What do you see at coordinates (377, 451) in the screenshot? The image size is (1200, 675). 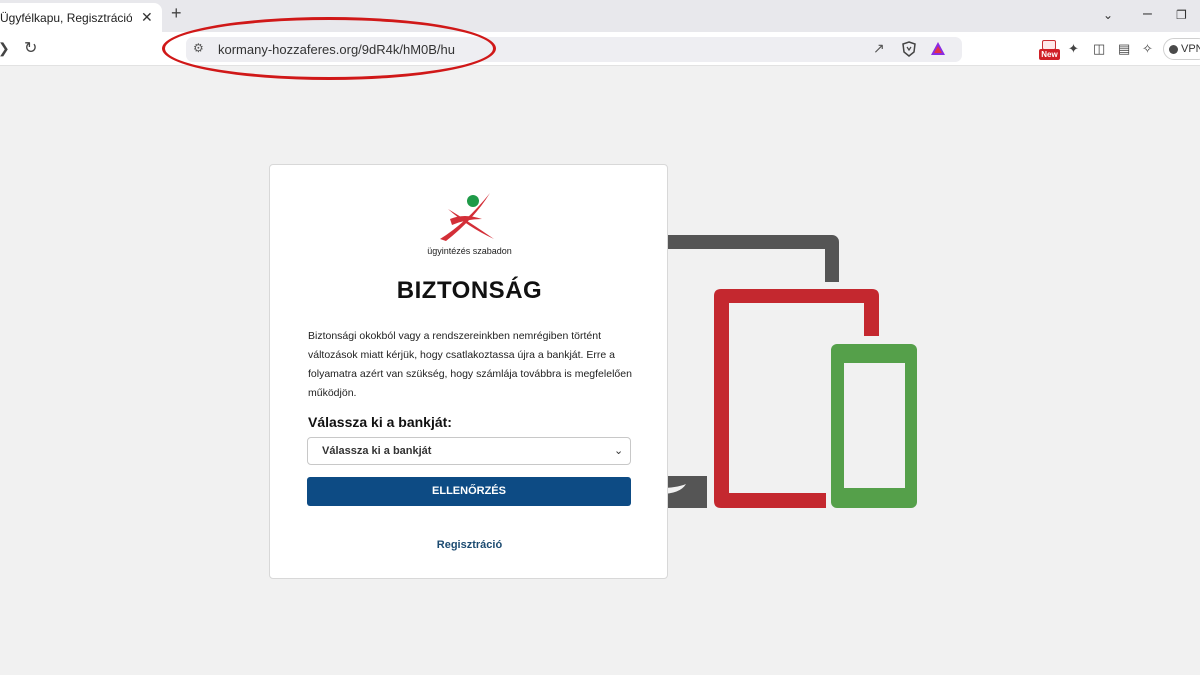 I see `bank-select-value: Válassza ki a bankját` at bounding box center [377, 451].